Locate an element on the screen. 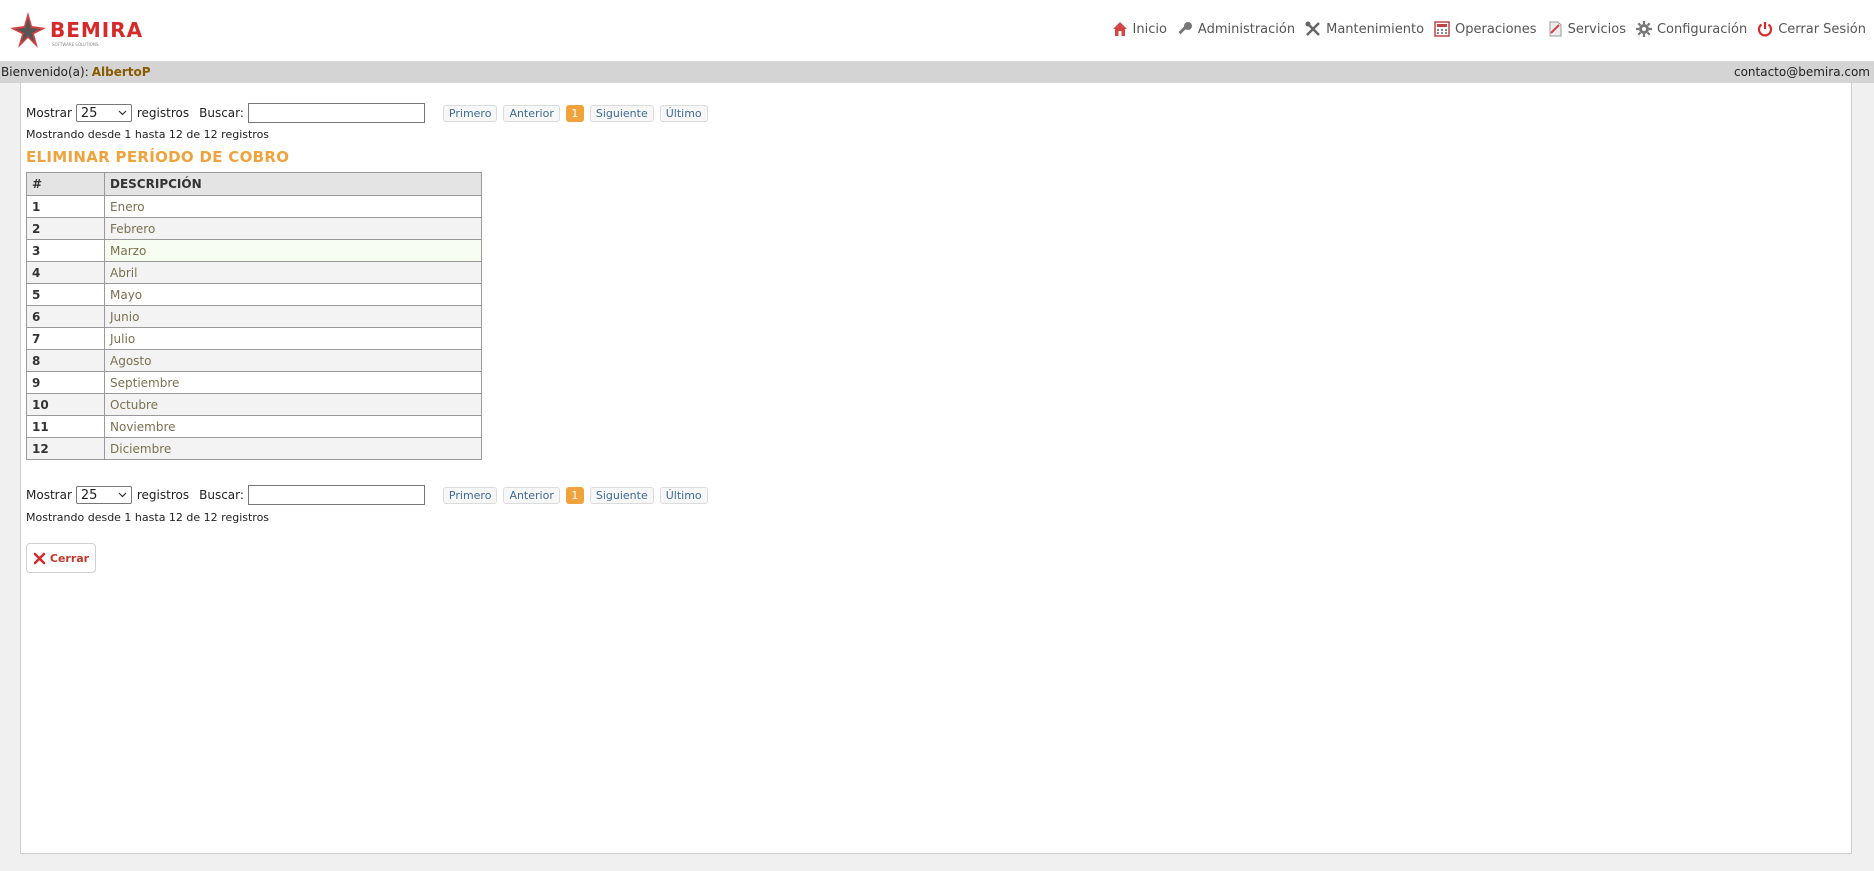 Image resolution: width=1874 pixels, height=871 pixels. table-row: 5 Mayo is located at coordinates (254, 294).